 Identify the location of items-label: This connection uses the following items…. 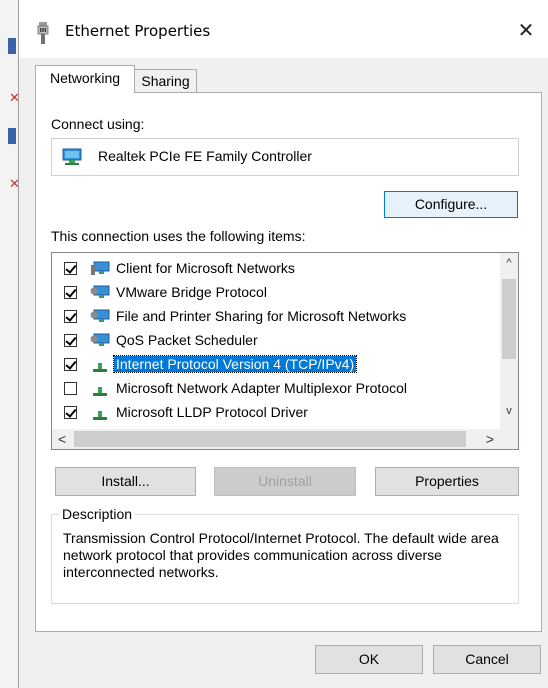
(178, 236).